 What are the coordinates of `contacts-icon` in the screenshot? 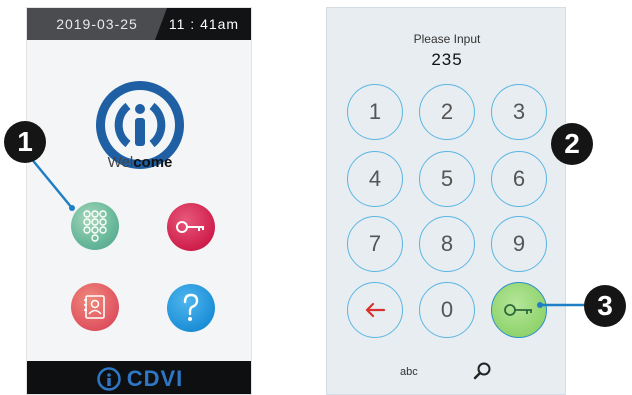 It's located at (94, 307).